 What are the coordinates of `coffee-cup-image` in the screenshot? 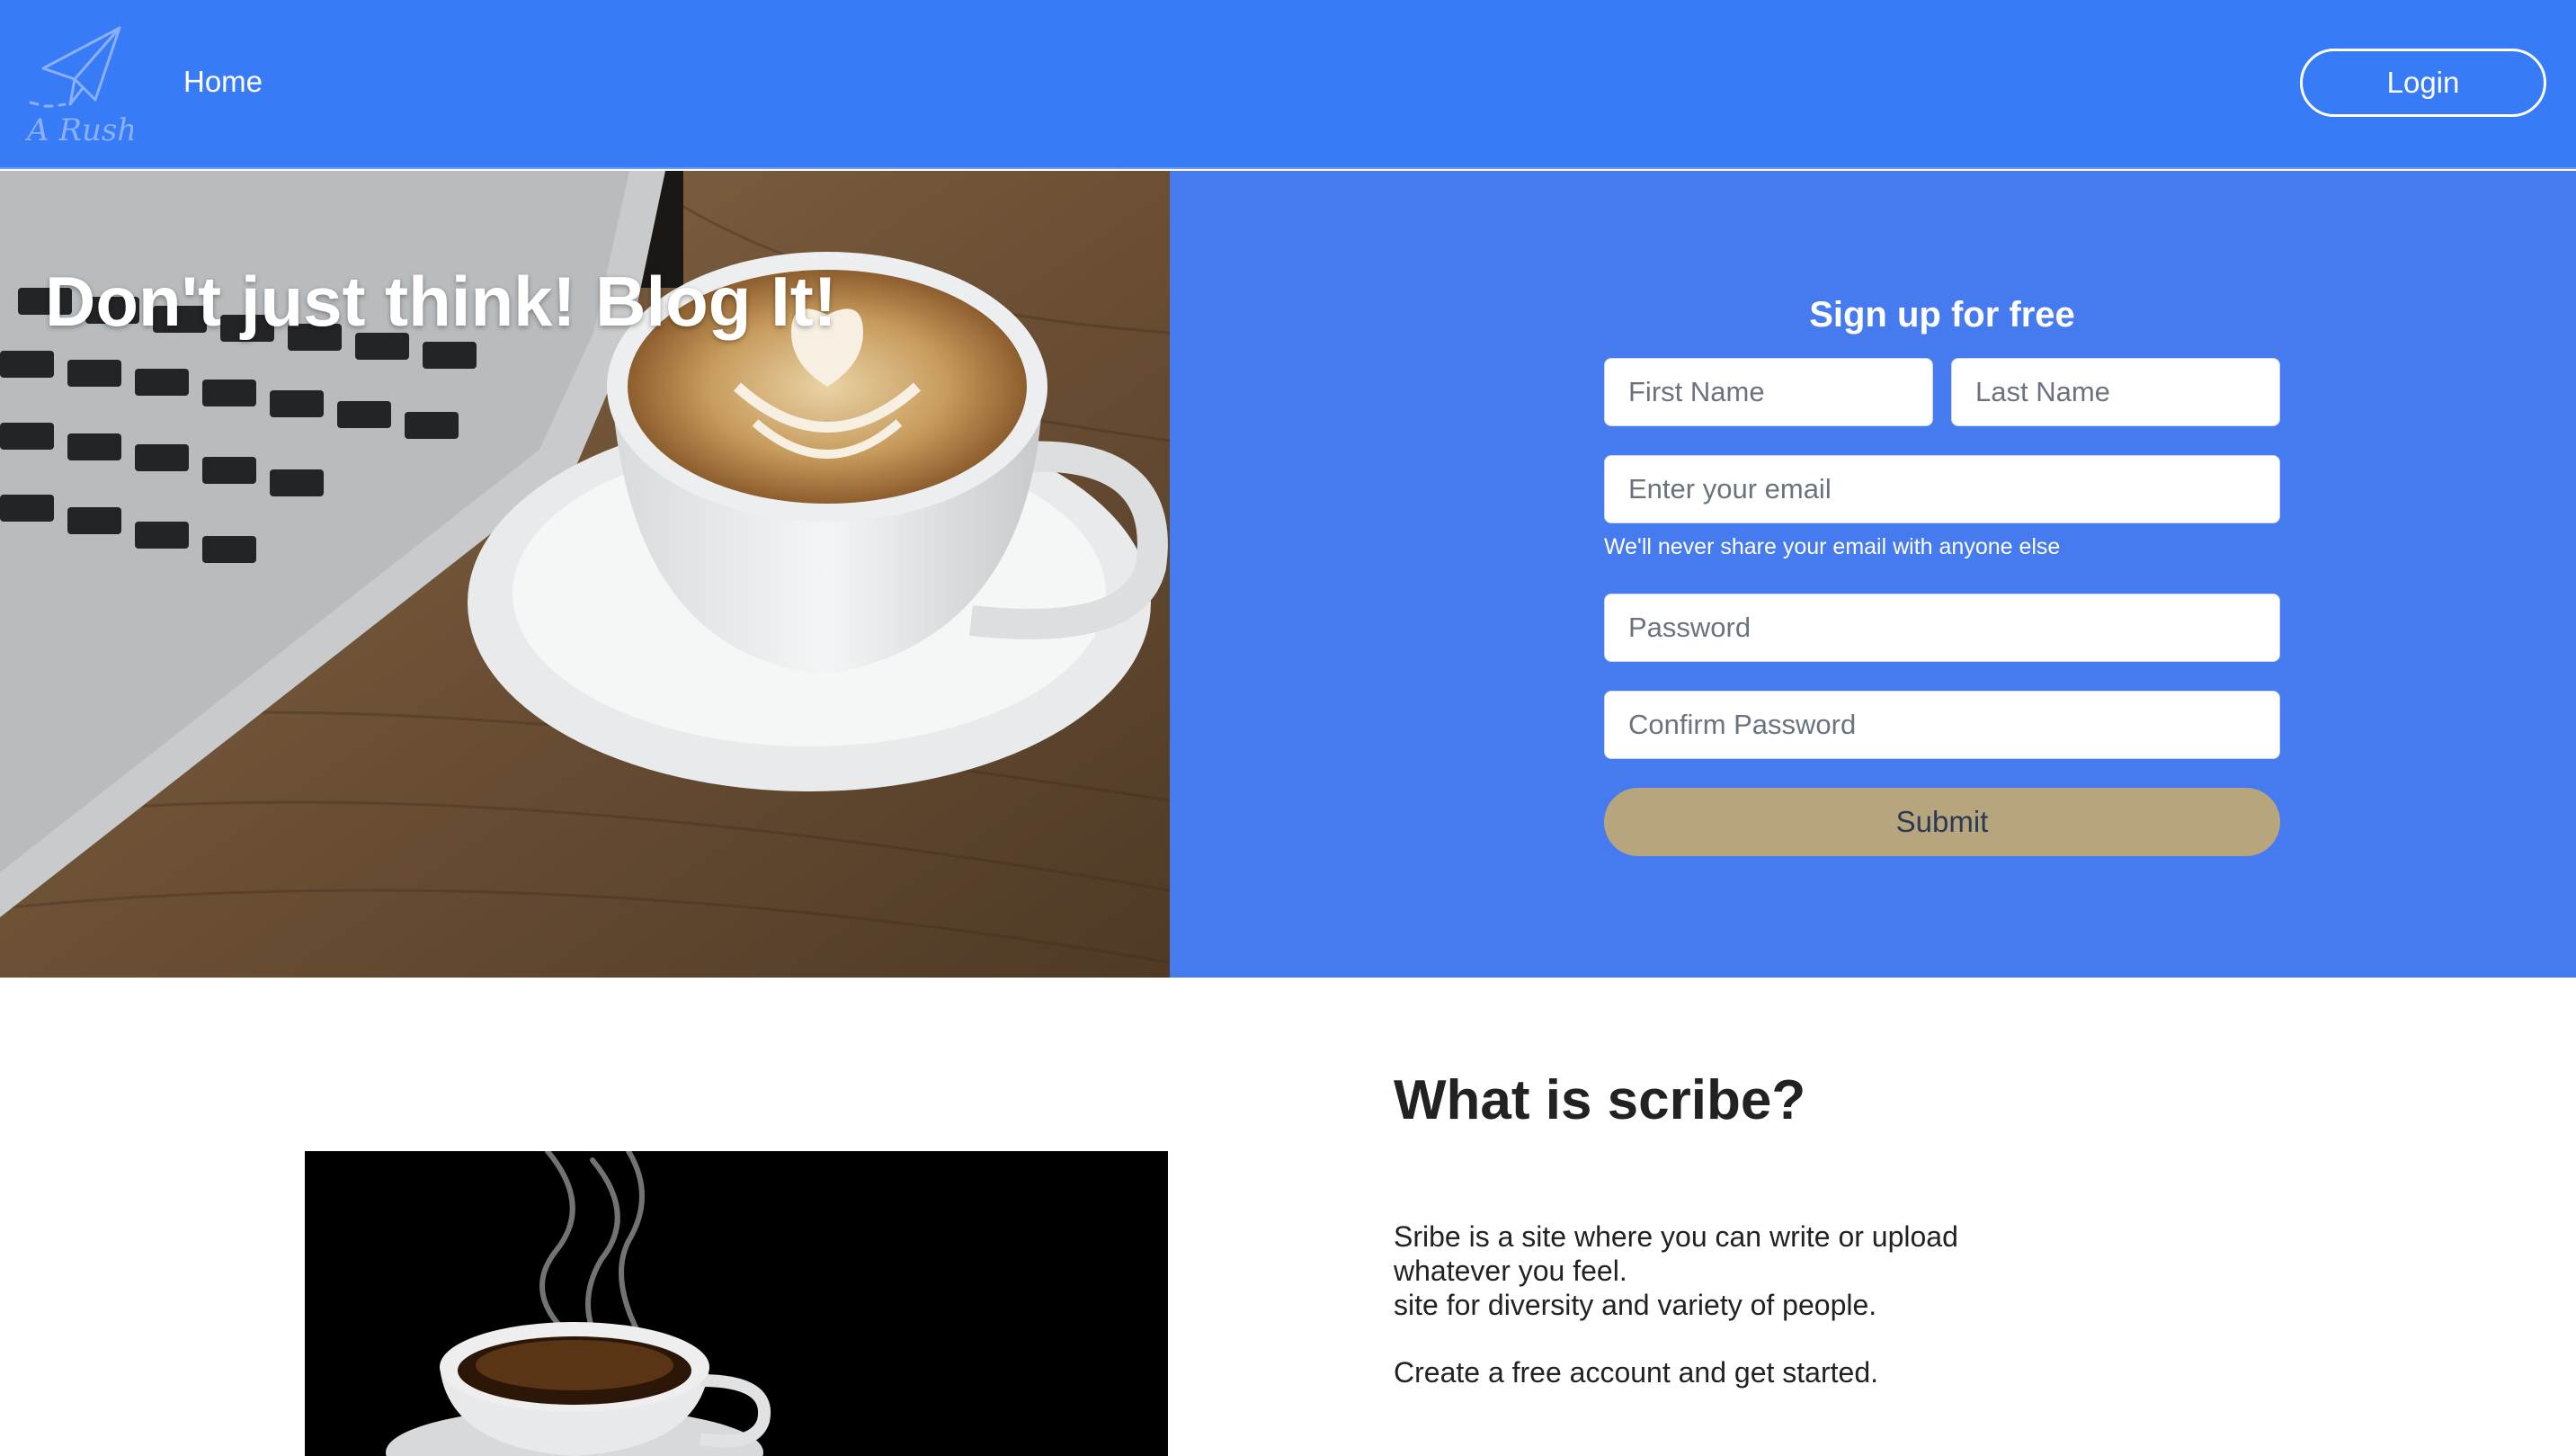 It's located at (737, 1304).